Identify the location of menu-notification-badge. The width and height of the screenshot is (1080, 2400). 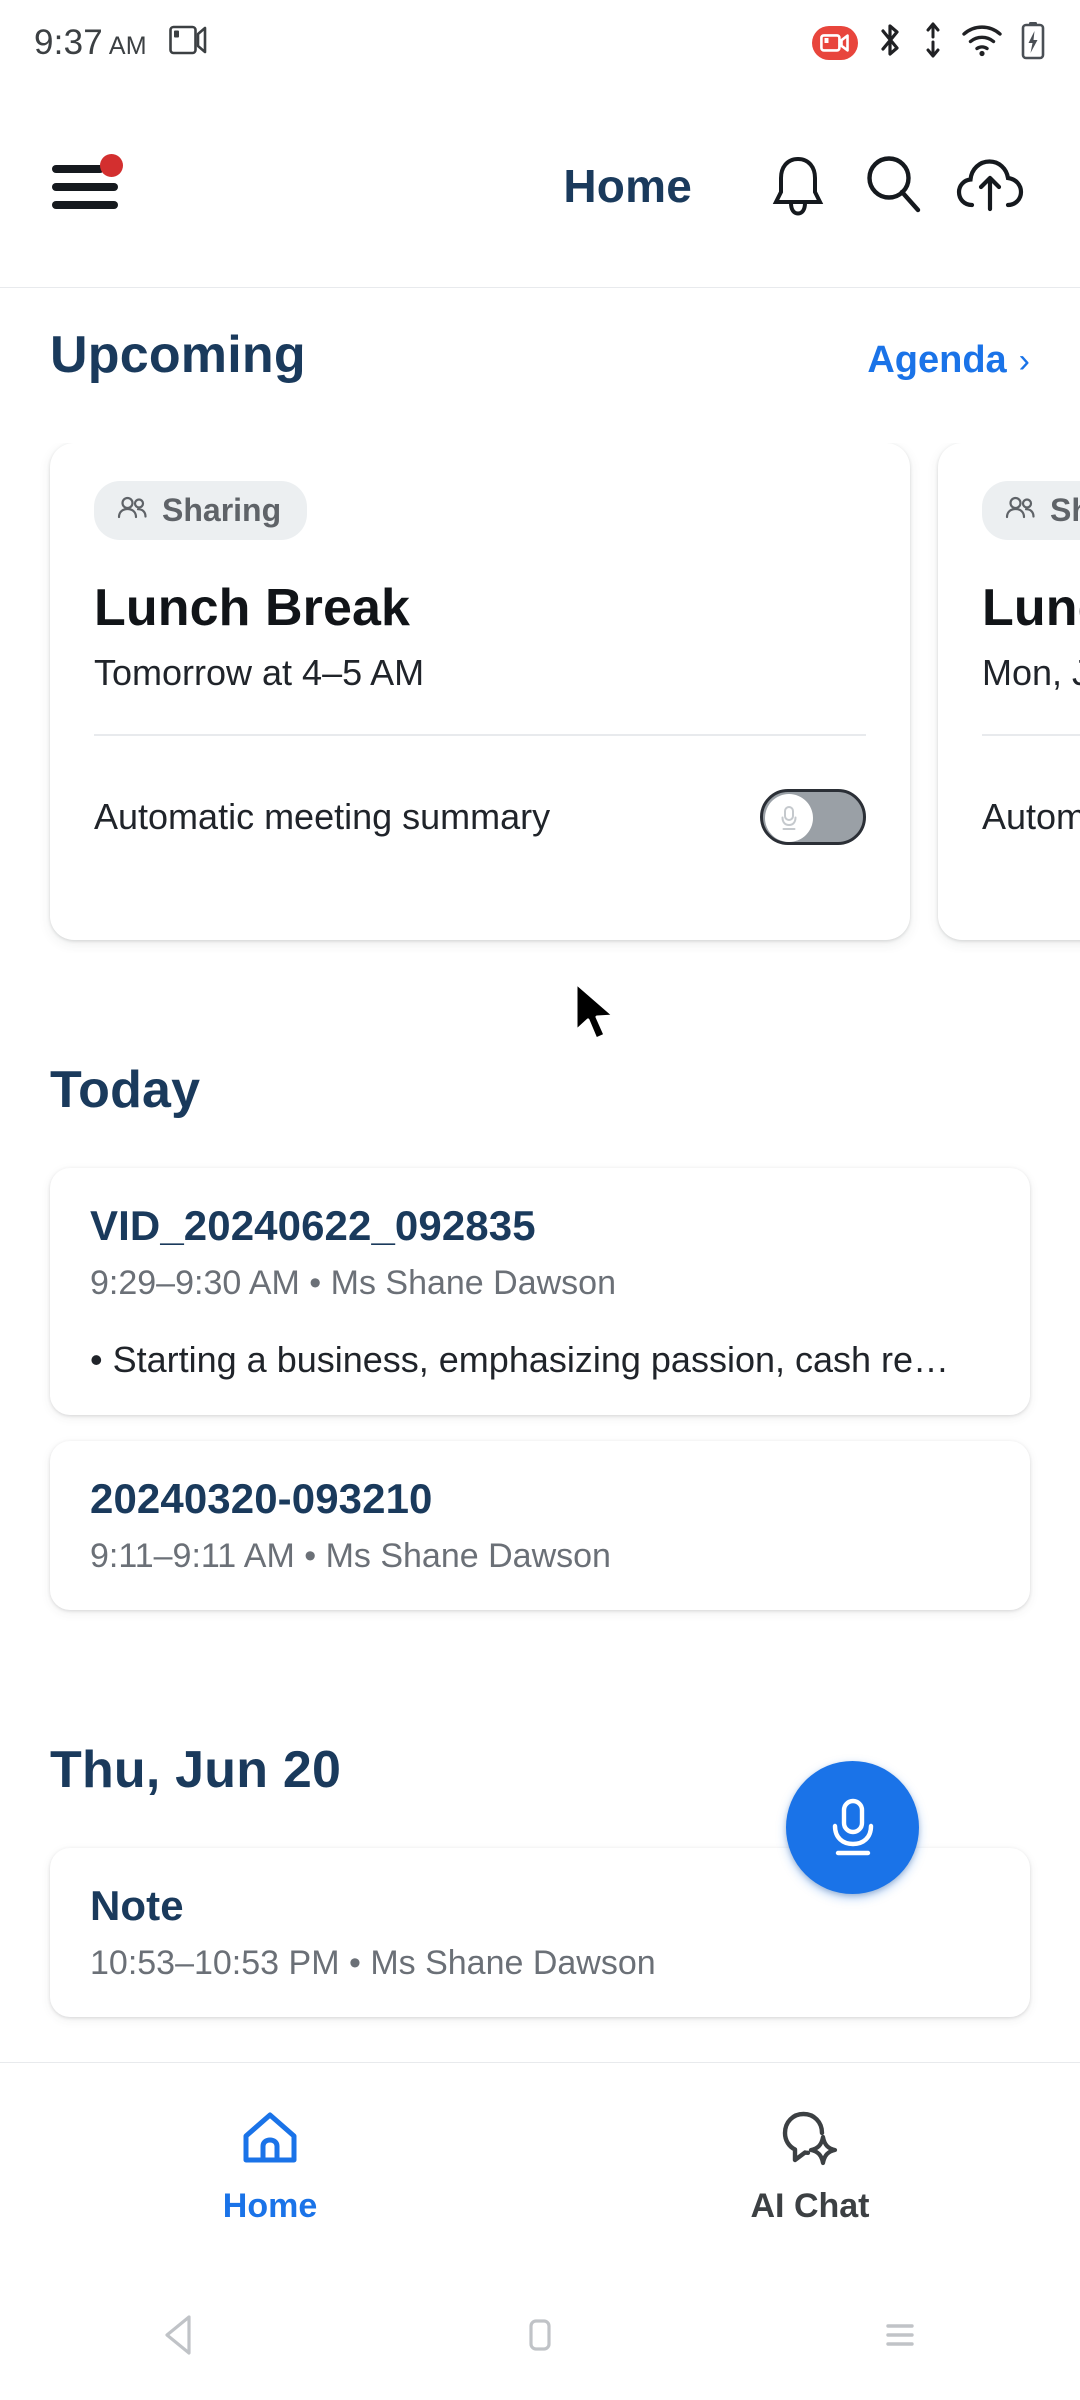
(111, 165).